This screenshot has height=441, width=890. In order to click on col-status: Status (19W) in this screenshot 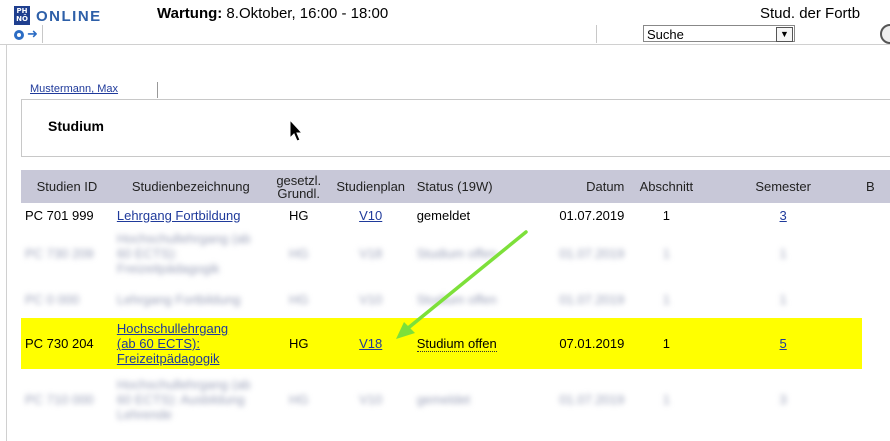, I will do `click(476, 186)`.